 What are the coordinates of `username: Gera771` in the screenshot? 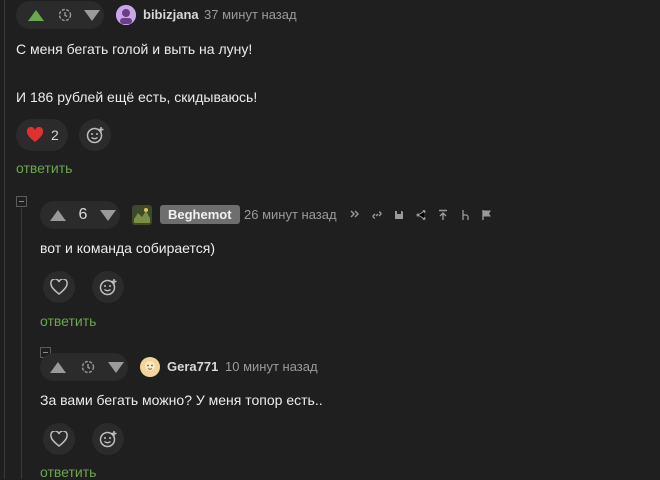 It's located at (192, 366).